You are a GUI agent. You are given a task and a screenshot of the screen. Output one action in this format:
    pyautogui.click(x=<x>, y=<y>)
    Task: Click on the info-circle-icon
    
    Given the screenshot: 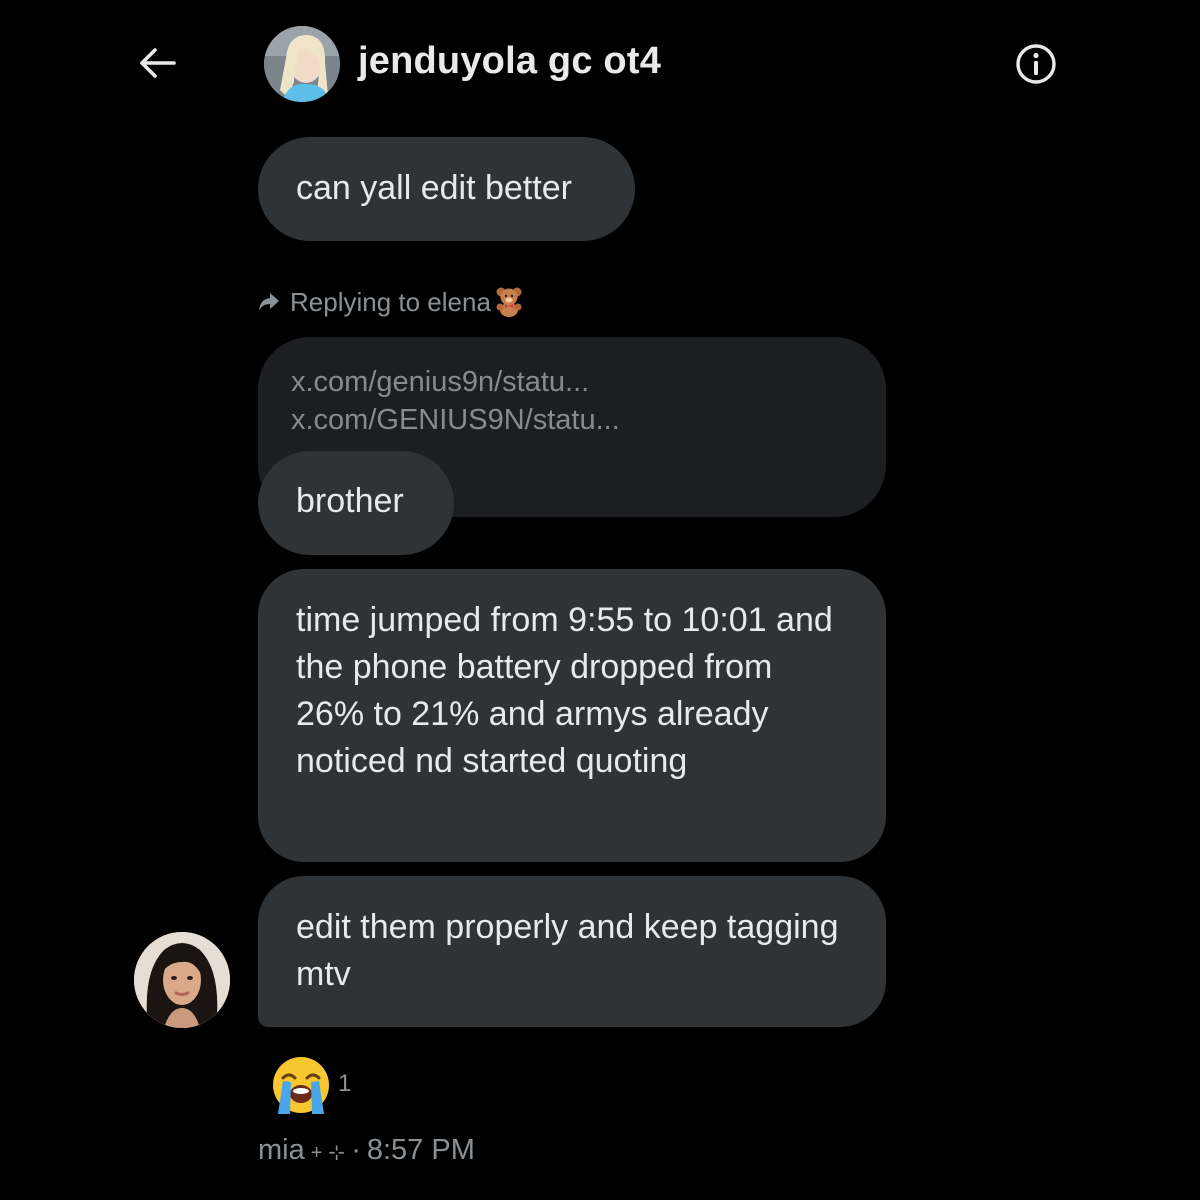 What is the action you would take?
    pyautogui.click(x=1036, y=64)
    